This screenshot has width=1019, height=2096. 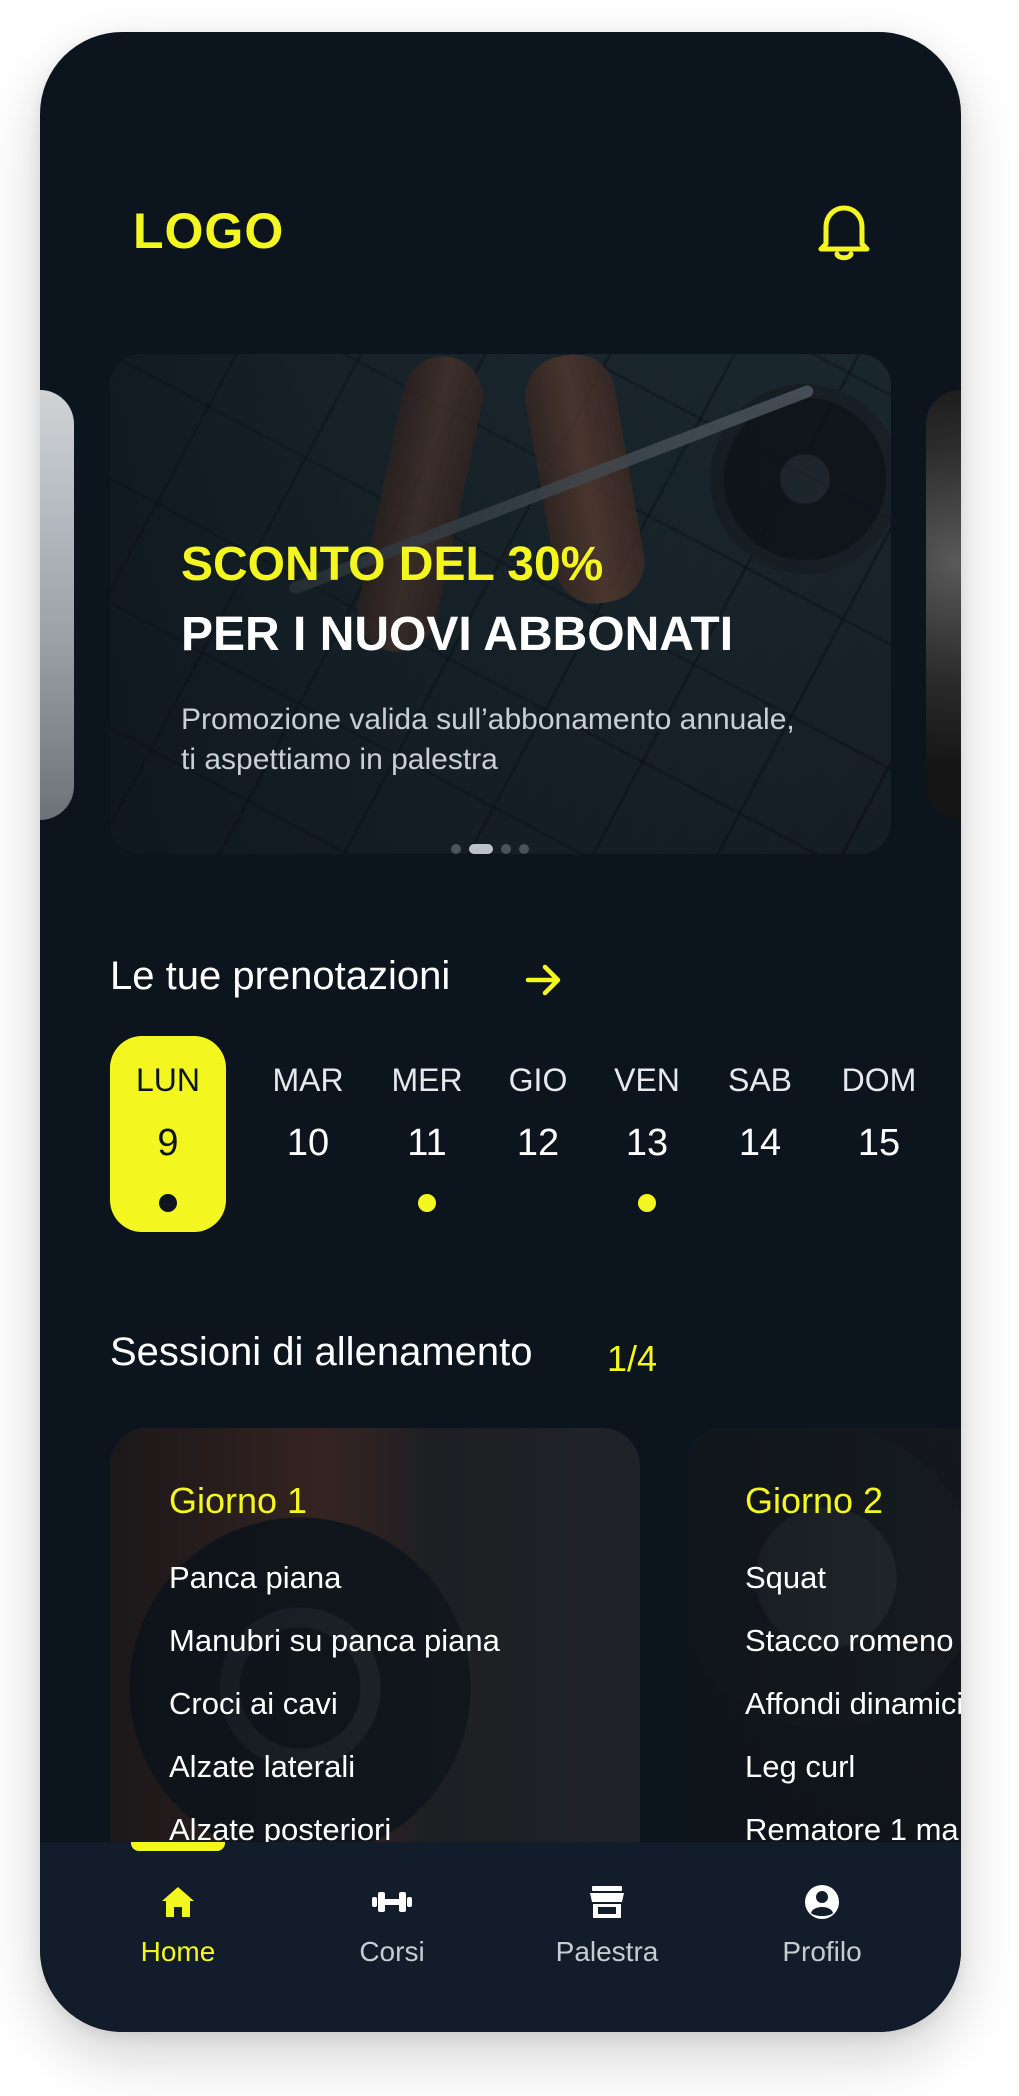 I want to click on exercise-item: Manubri su panca piana, so click(x=334, y=1640).